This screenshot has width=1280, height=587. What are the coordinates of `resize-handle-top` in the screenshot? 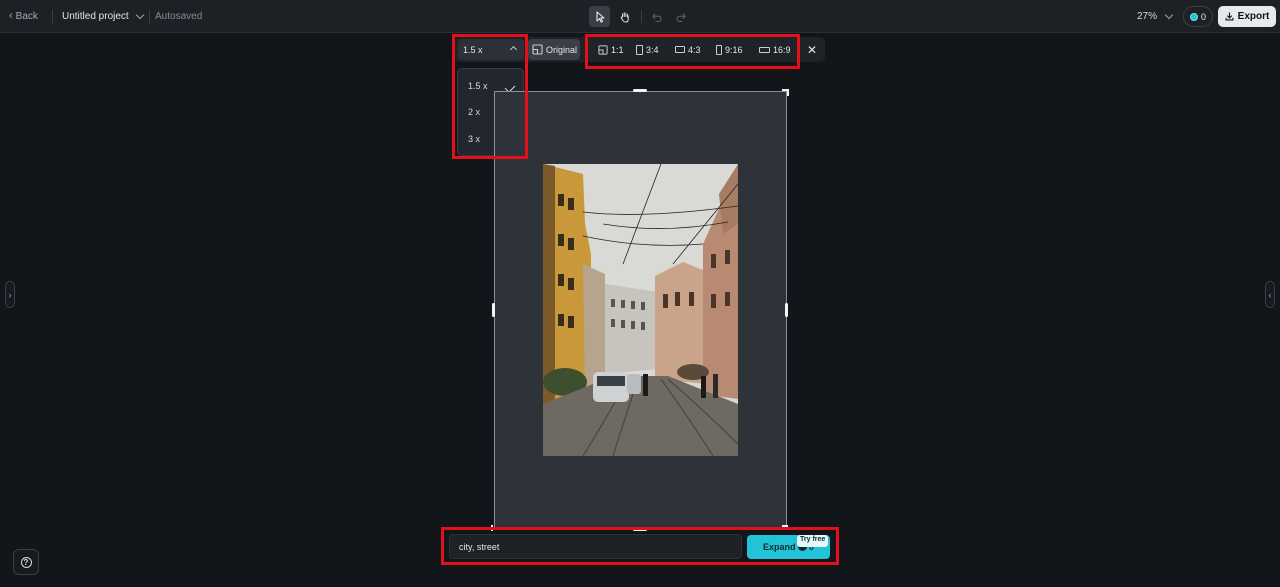 It's located at (640, 90).